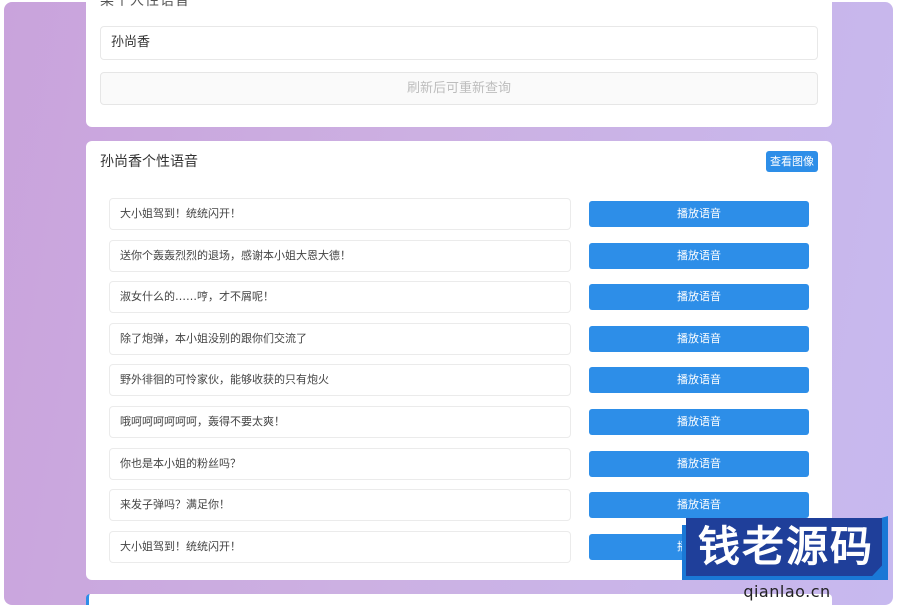 The width and height of the screenshot is (898, 605). I want to click on voice-row: 除了炮弹，本小姐没别的跟你们交流了 播放语音, so click(459, 338).